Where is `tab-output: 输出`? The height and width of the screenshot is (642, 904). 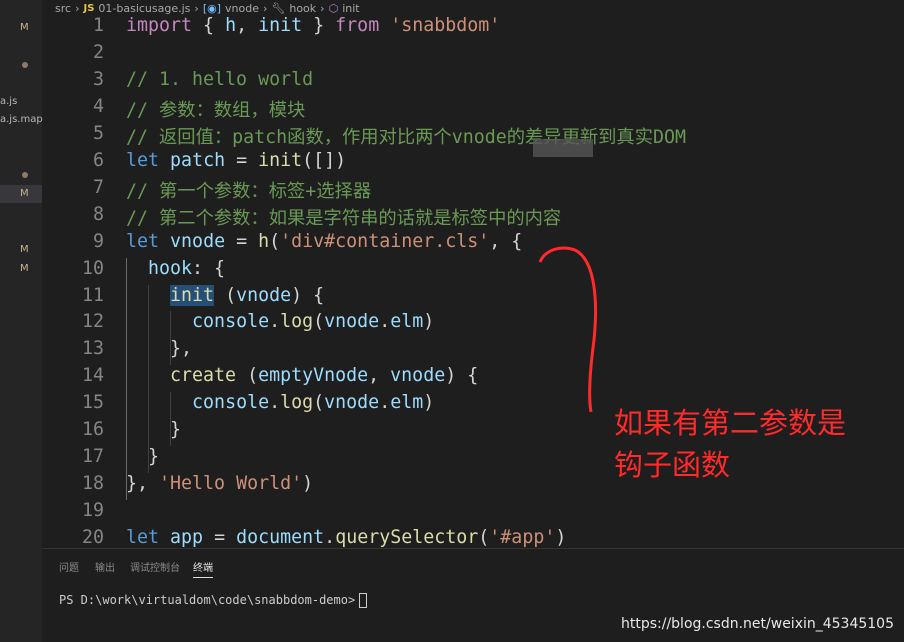
tab-output: 输出 is located at coordinates (105, 566).